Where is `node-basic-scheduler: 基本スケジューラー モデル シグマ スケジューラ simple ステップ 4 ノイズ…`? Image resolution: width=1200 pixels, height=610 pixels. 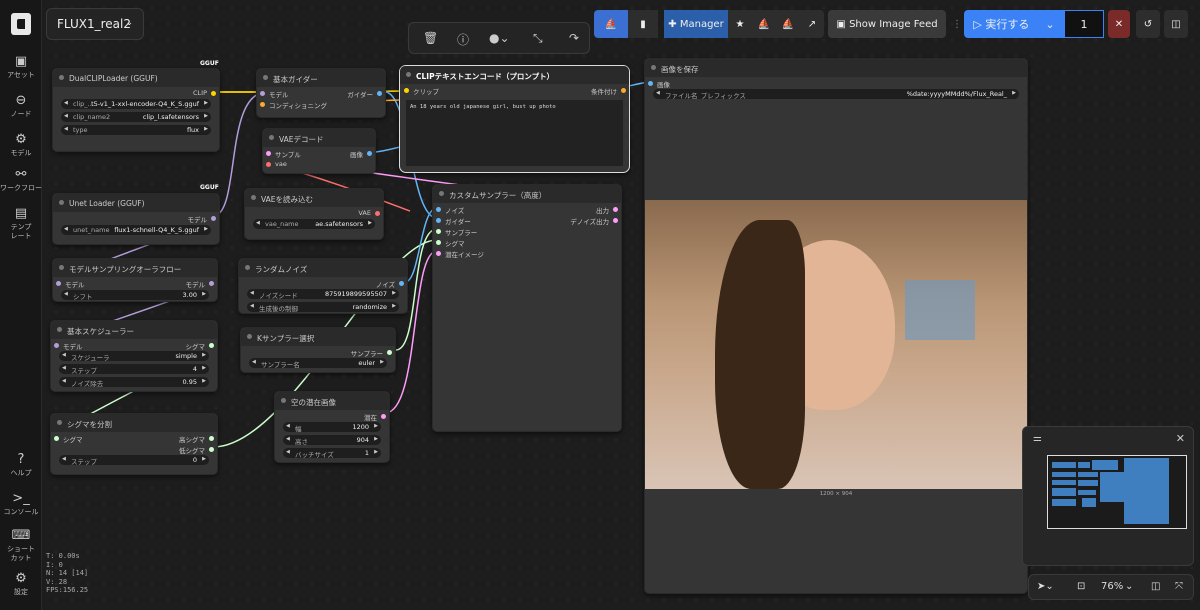 node-basic-scheduler: 基本スケジューラー モデル シグマ スケジューラ simple ステップ 4 ノイズ… is located at coordinates (134, 356).